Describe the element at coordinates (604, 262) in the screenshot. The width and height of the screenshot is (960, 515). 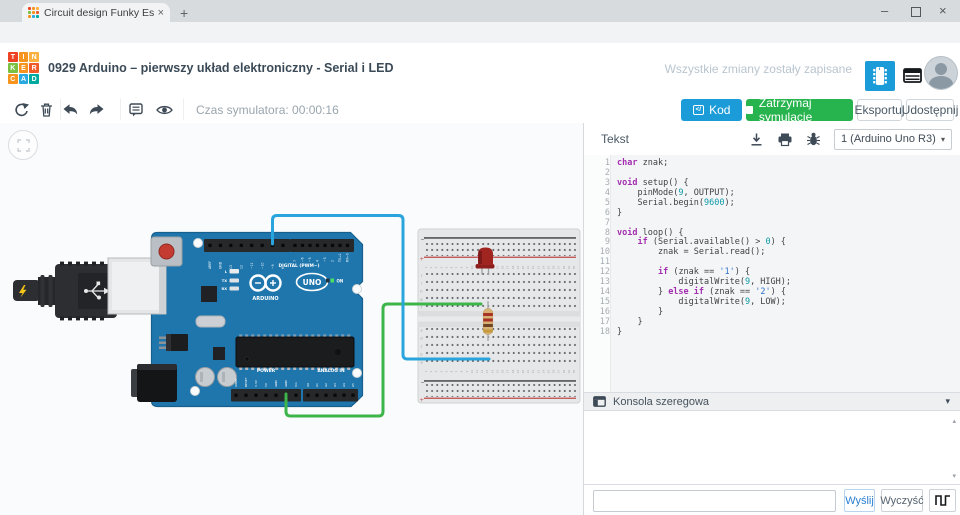
I see `code-line: 11` at that location.